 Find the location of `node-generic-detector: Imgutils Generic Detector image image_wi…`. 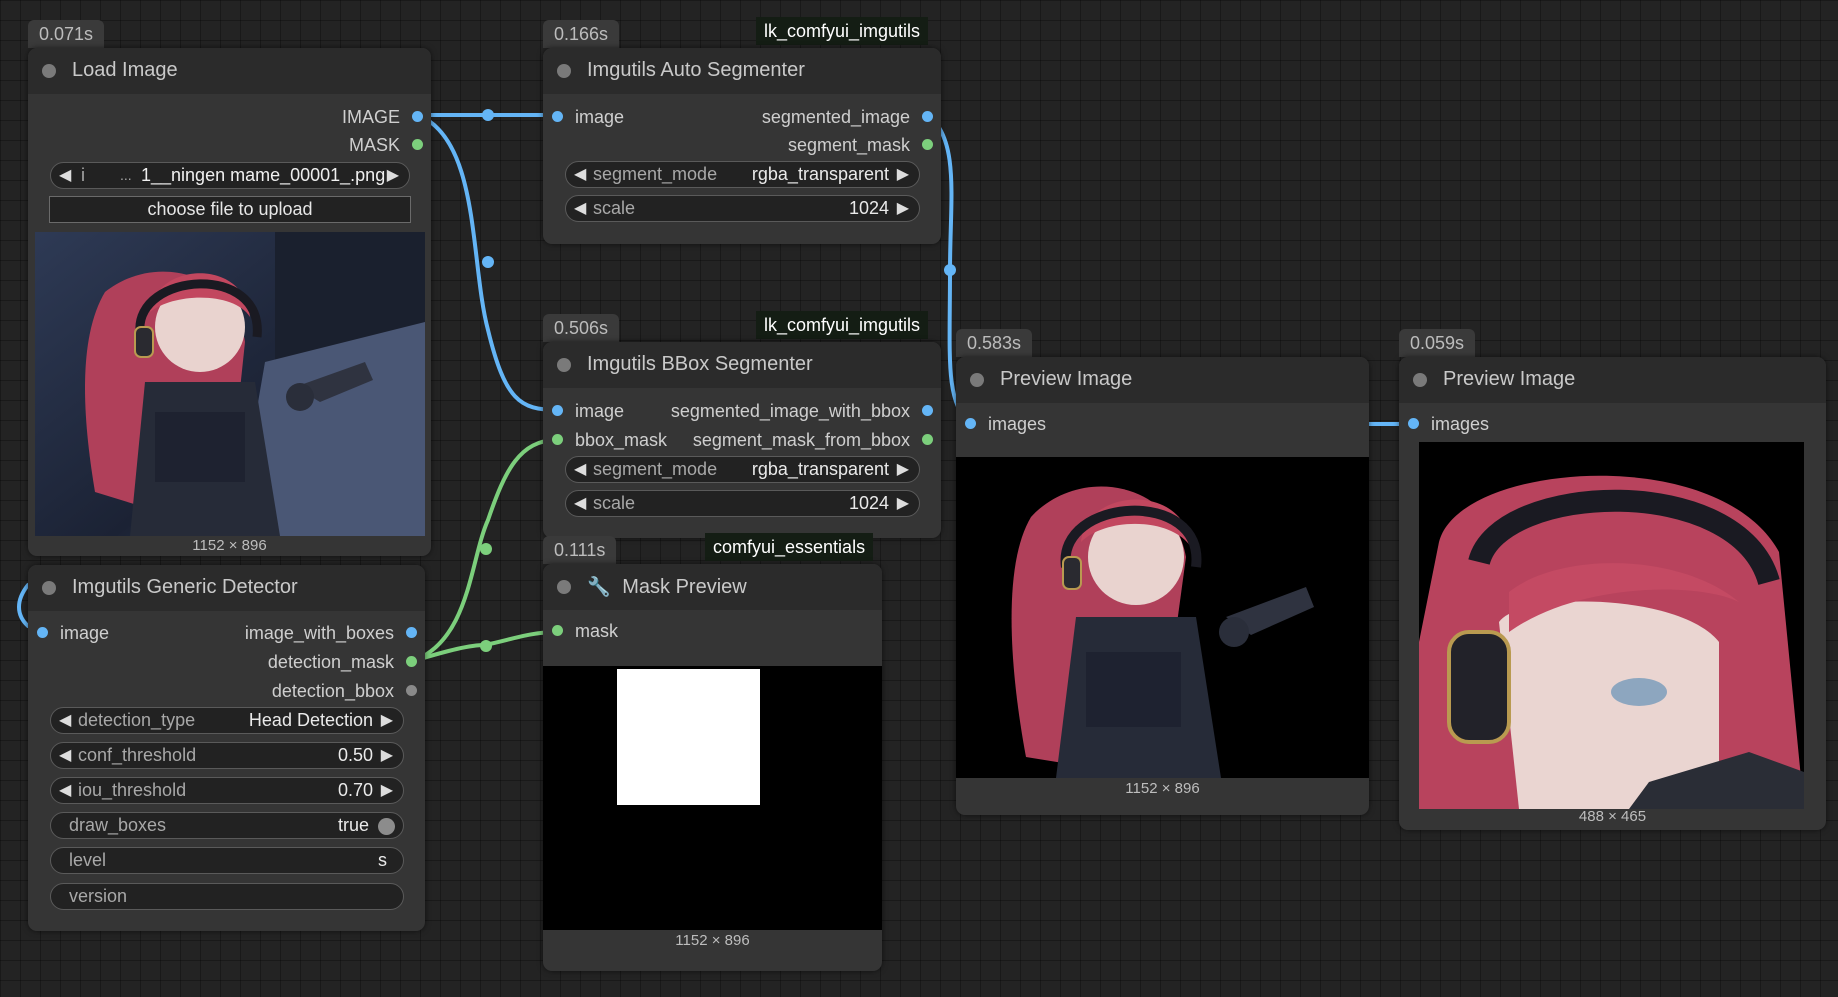

node-generic-detector: Imgutils Generic Detector image image_wi… is located at coordinates (226, 748).